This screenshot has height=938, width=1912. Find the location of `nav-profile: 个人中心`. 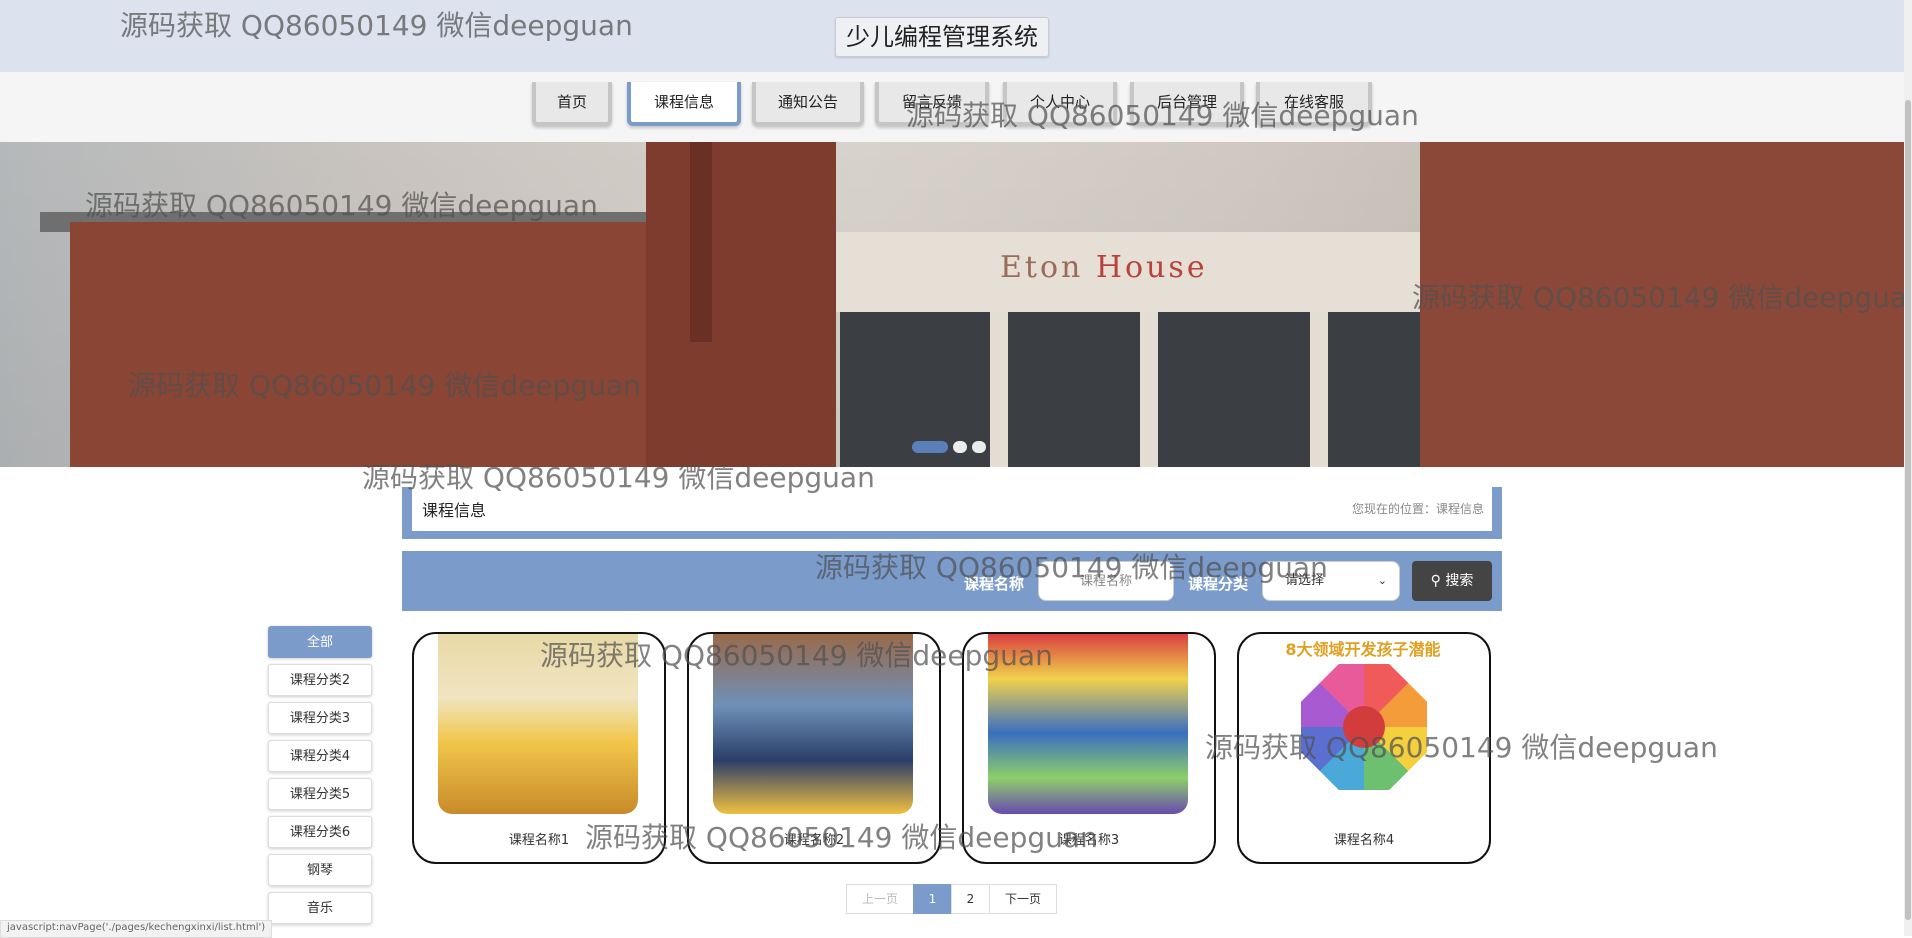

nav-profile: 个人中心 is located at coordinates (1060, 104).